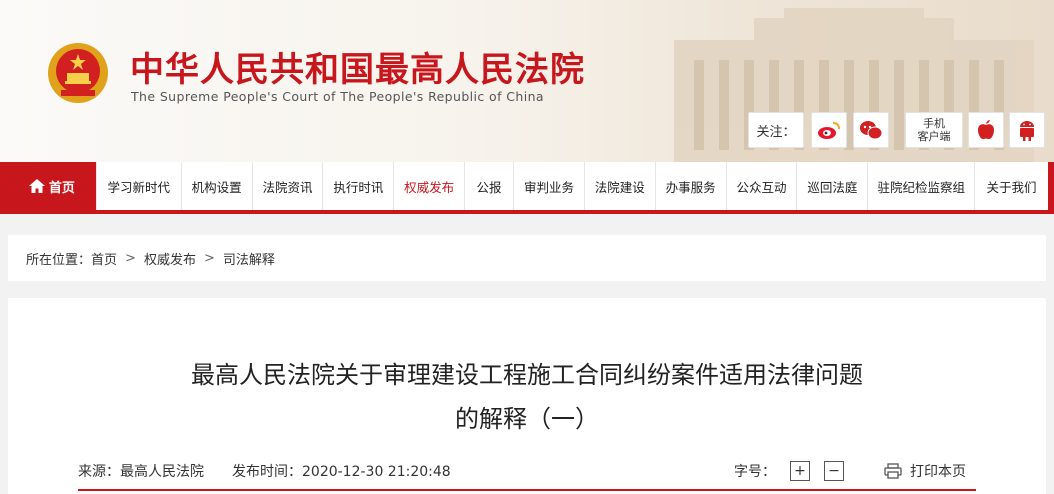 The height and width of the screenshot is (494, 1054). Describe the element at coordinates (755, 472) in the screenshot. I see `font-size-label: 字号：` at that location.